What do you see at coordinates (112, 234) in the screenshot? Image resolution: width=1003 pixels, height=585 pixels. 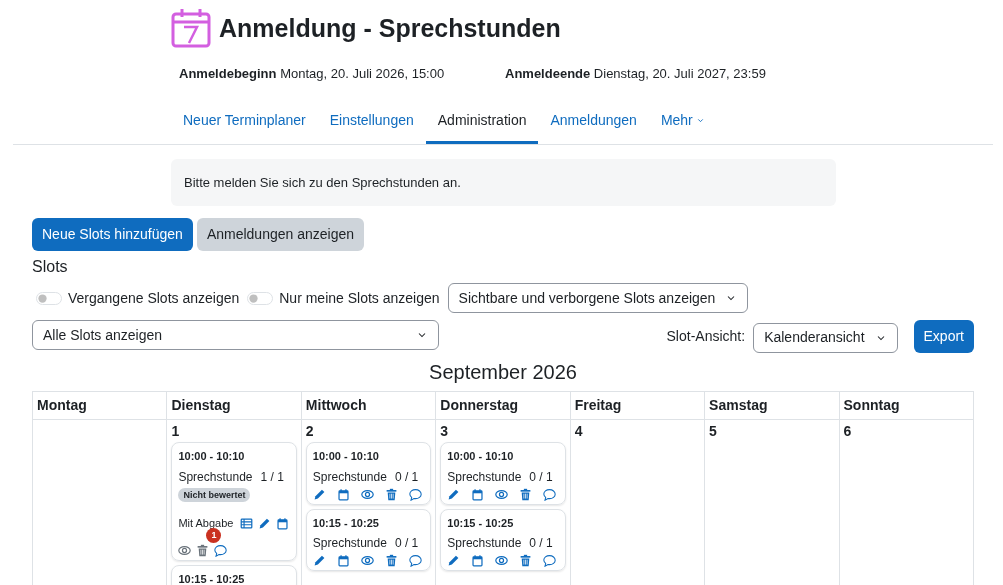 I see `add-slots-button: Neue Slots hinzufügen` at bounding box center [112, 234].